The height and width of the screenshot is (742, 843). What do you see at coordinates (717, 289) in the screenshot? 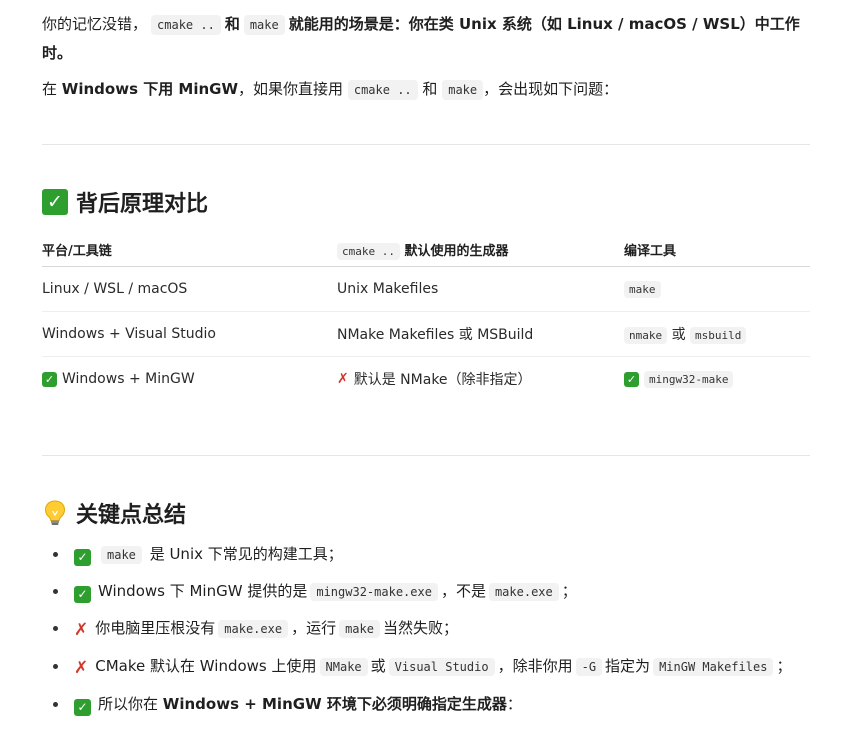
I see `cell-tool: make` at bounding box center [717, 289].